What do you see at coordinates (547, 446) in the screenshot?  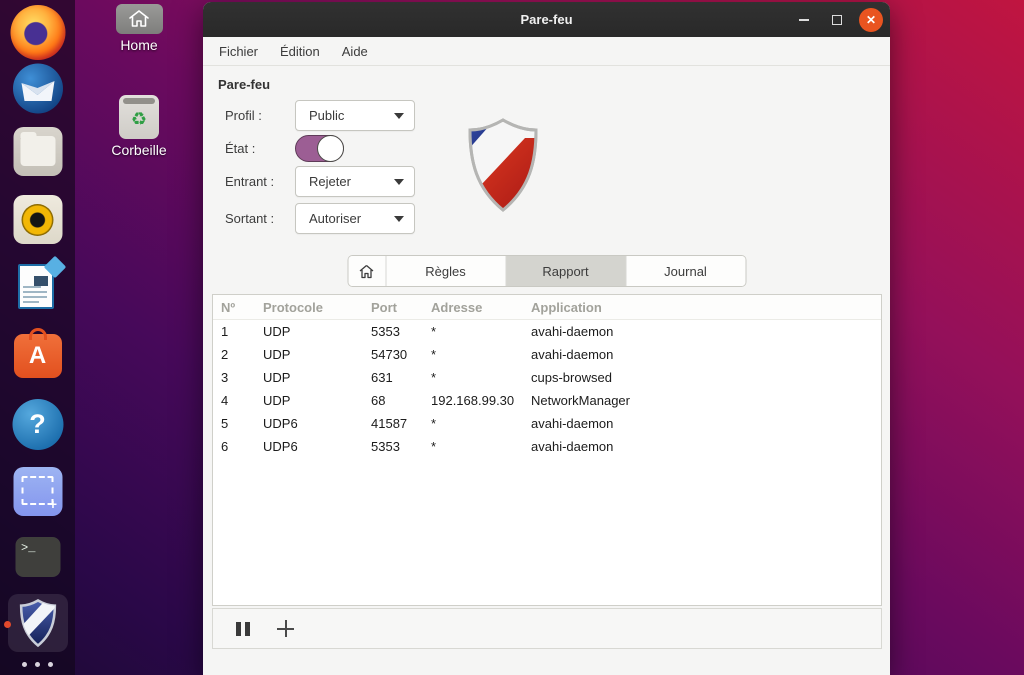 I see `table-row: 6 UDP6 5353 * avahi-daemon` at bounding box center [547, 446].